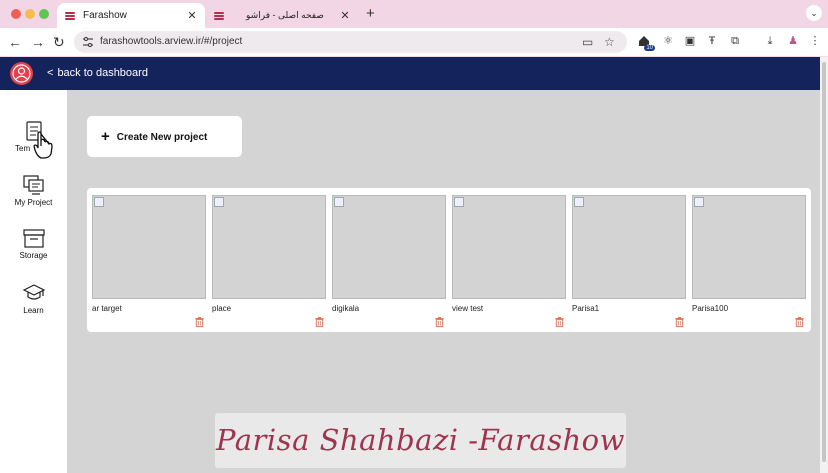  What do you see at coordinates (88, 42) in the screenshot?
I see `site-settings-icon` at bounding box center [88, 42].